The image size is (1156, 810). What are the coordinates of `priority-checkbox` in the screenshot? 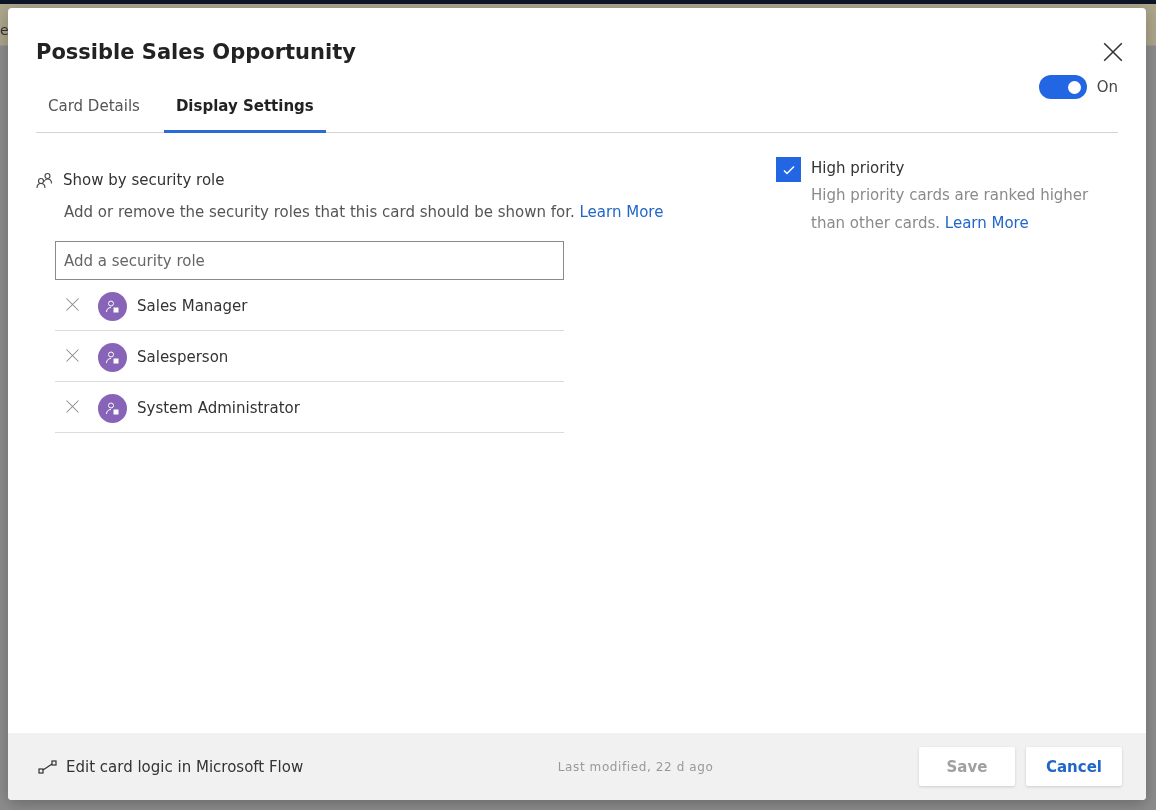 It's located at (788, 169).